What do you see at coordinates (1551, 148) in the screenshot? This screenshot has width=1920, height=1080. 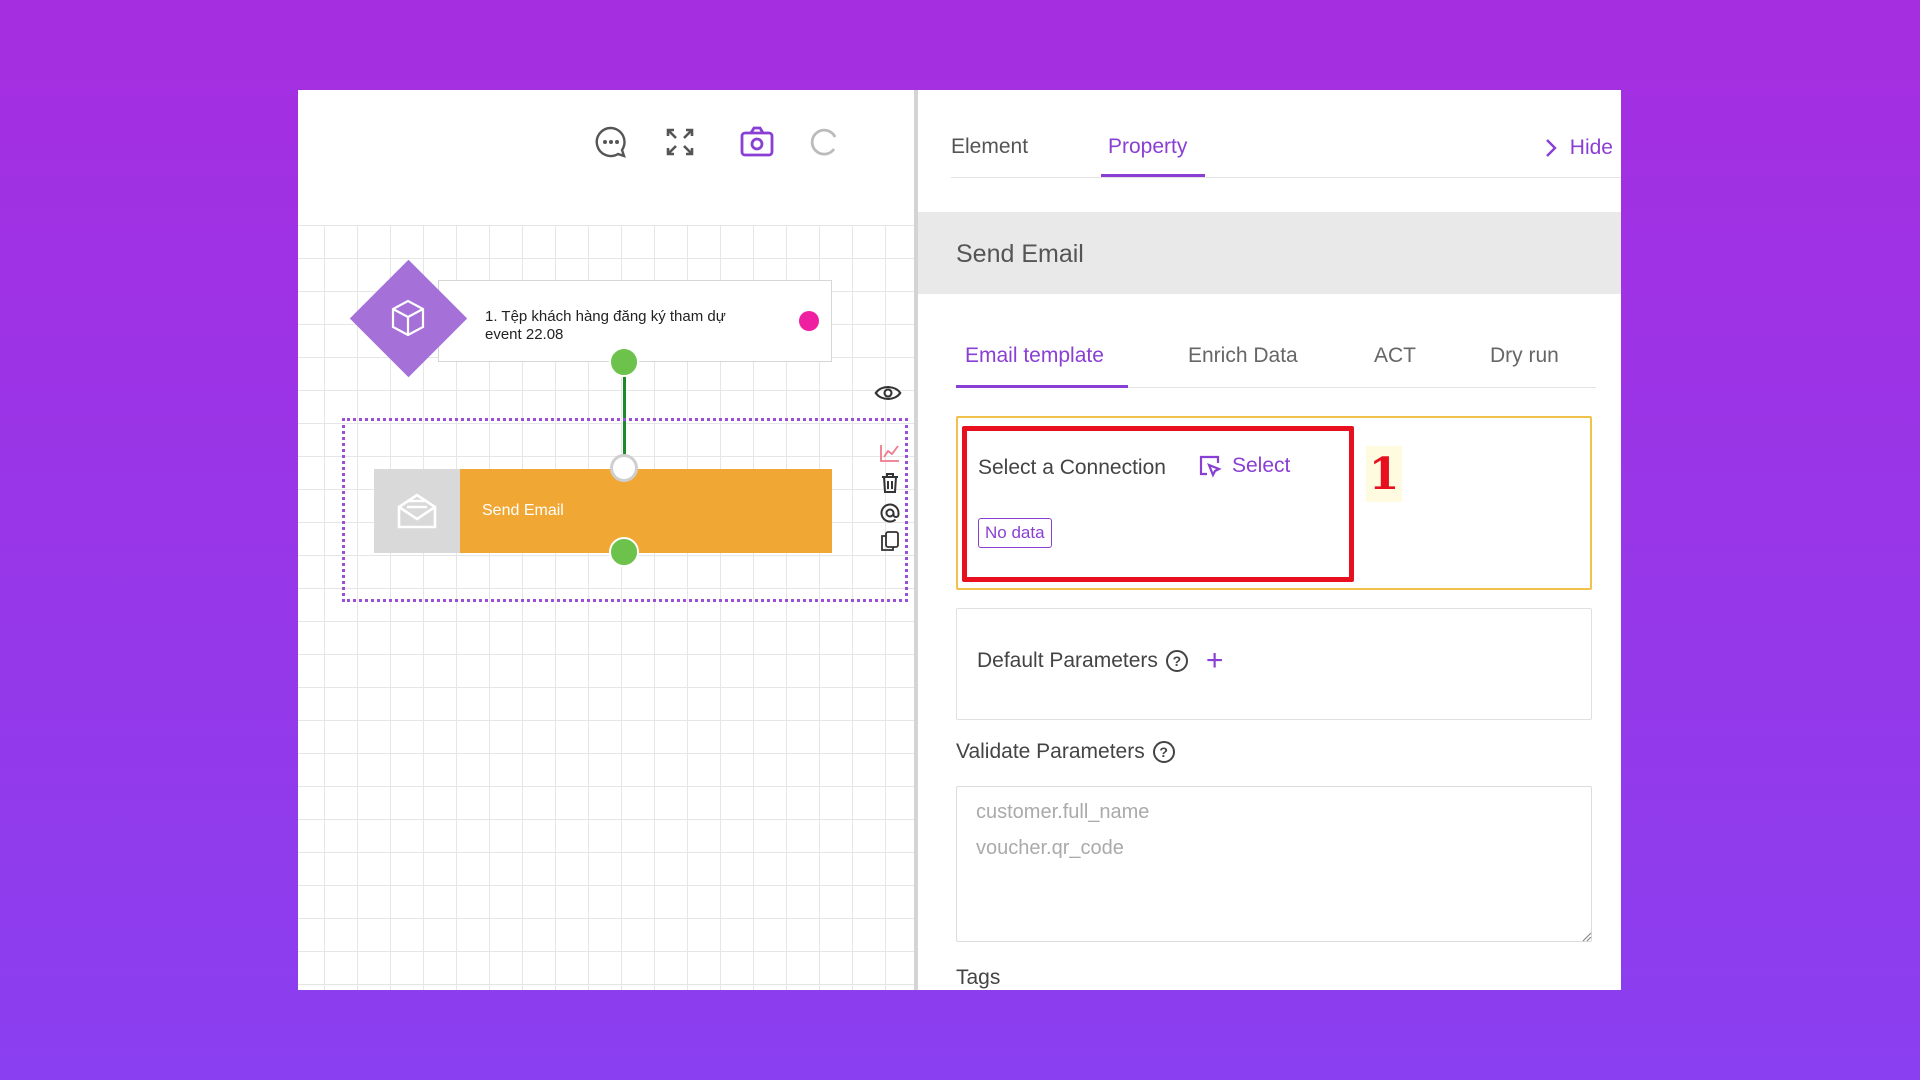 I see `chevron-right-icon` at bounding box center [1551, 148].